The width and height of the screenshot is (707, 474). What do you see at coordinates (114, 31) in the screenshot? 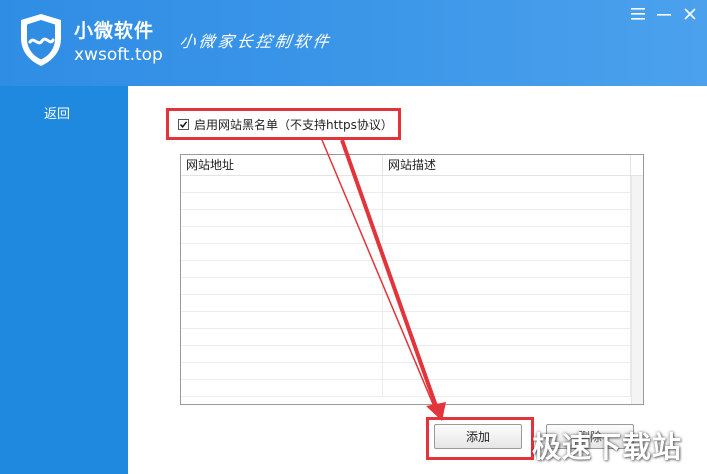
I see `brand-name: 小微软件` at bounding box center [114, 31].